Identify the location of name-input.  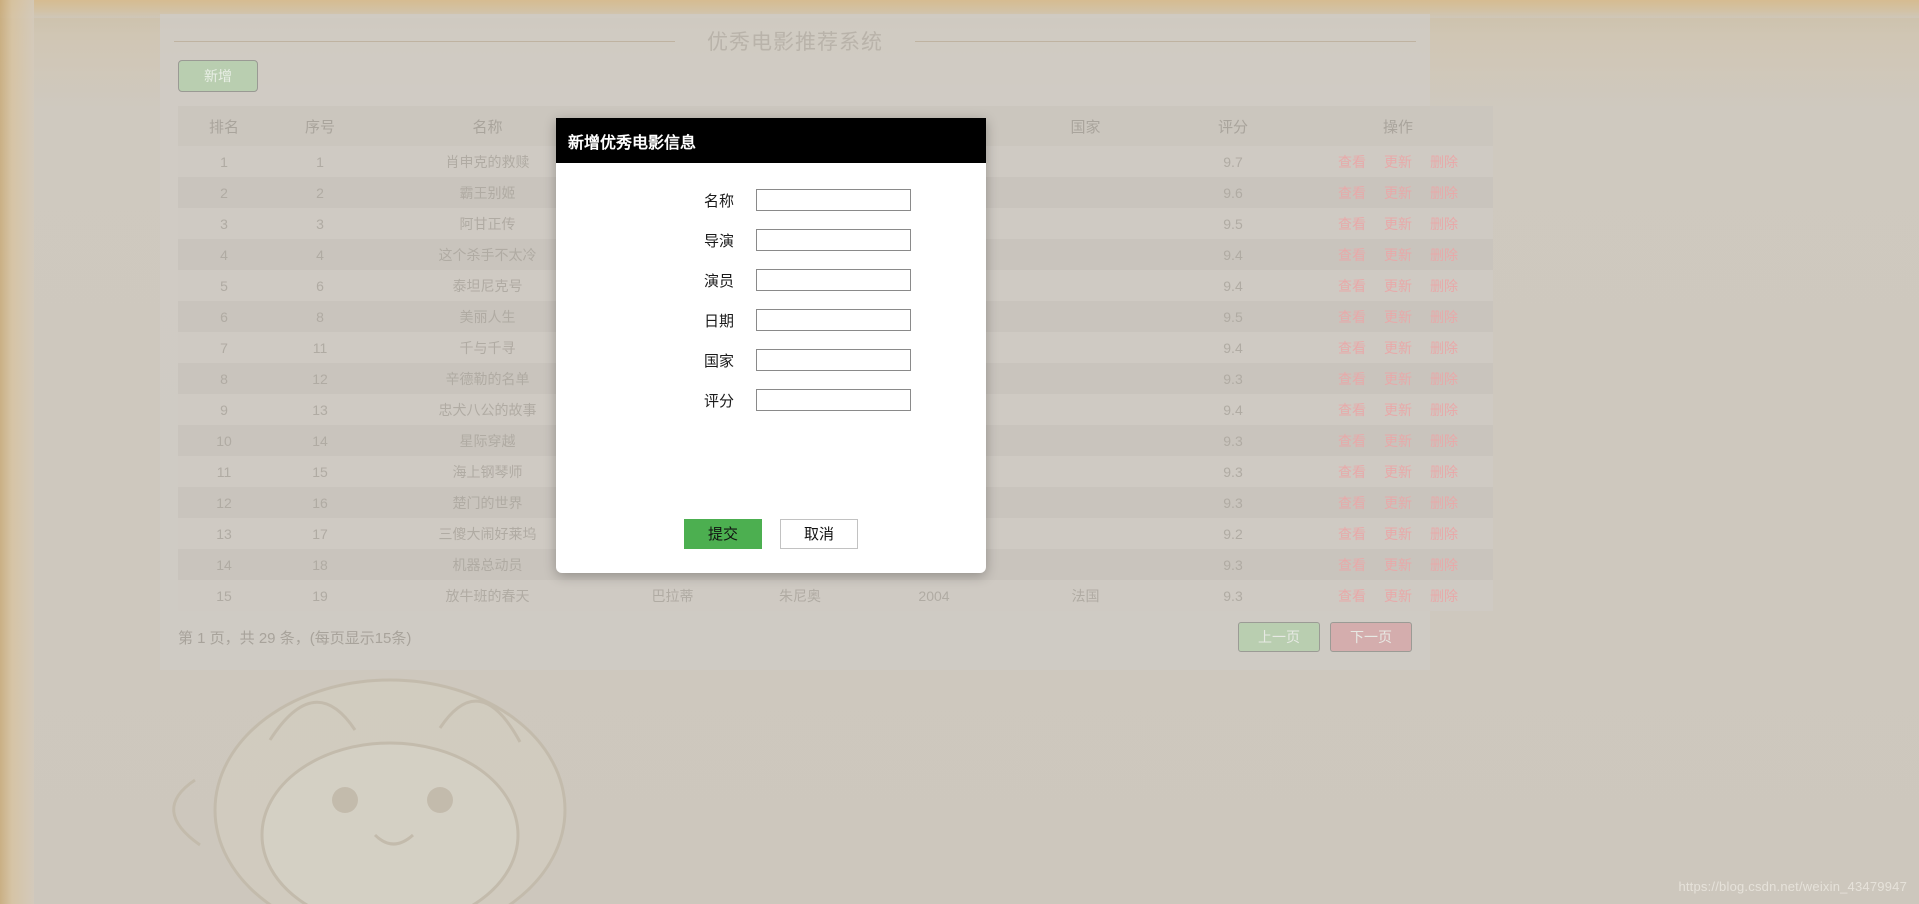
(833, 200).